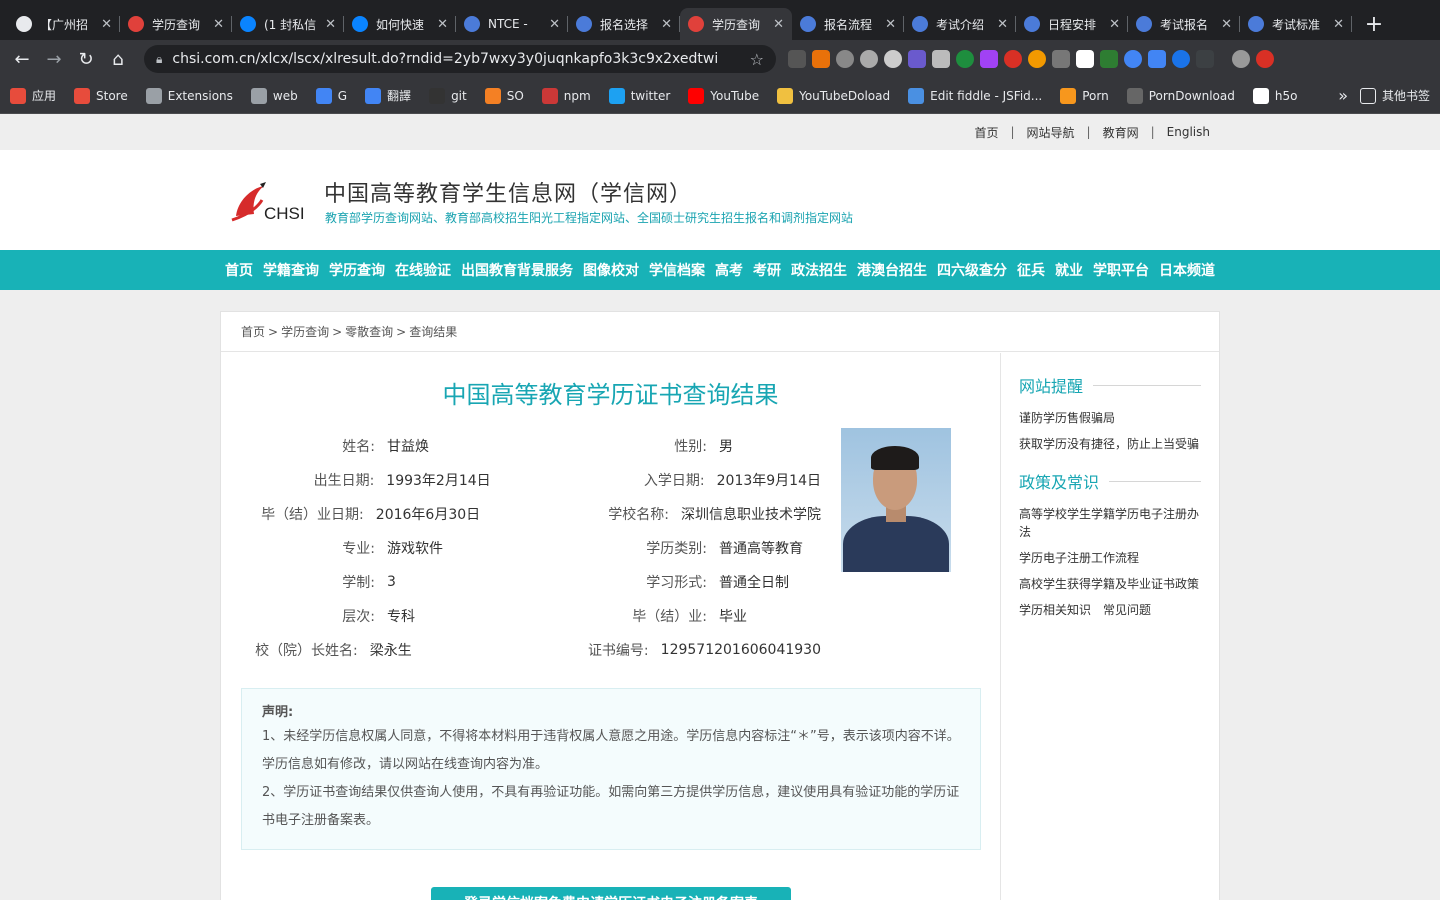 The image size is (1440, 900). What do you see at coordinates (64, 24) in the screenshot?
I see `browser-tab: 【广州招 ✕` at bounding box center [64, 24].